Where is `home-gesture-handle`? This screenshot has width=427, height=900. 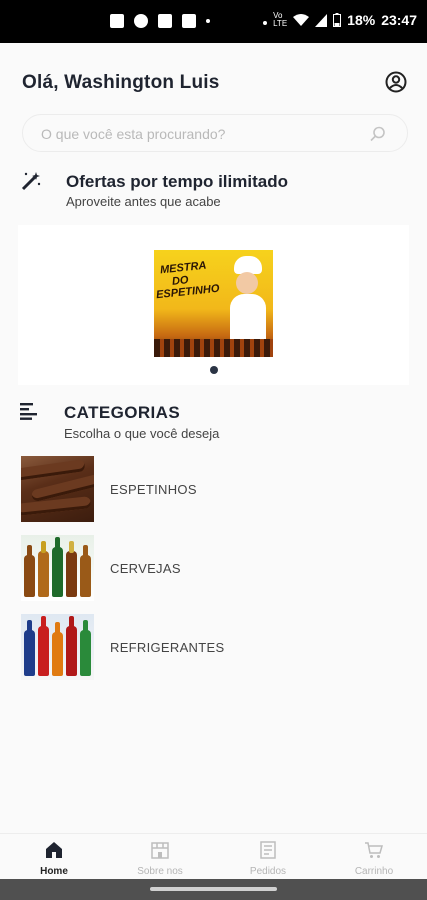 home-gesture-handle is located at coordinates (213, 889).